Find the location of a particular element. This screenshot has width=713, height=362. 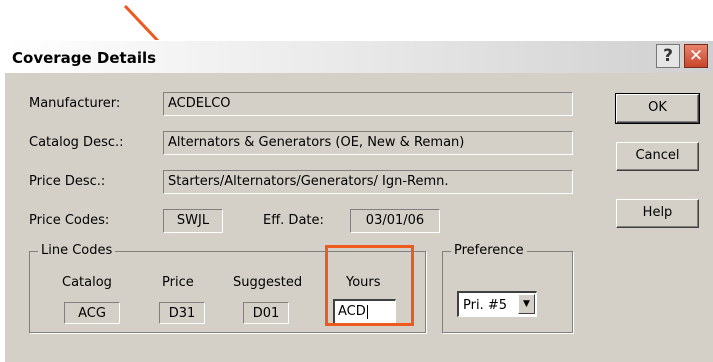

chevron-down-icon: ▼ is located at coordinates (526, 304).